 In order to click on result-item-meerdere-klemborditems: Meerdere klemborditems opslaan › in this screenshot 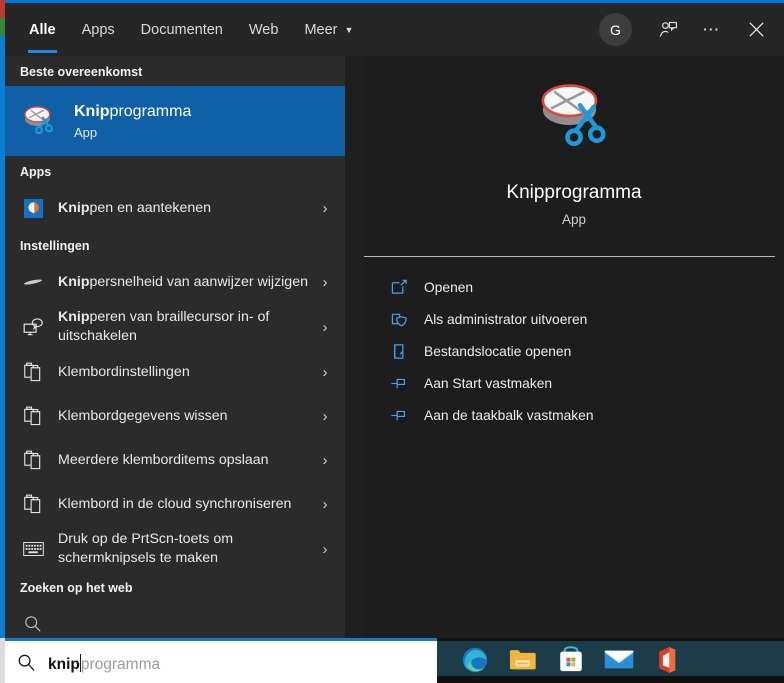, I will do `click(174, 460)`.